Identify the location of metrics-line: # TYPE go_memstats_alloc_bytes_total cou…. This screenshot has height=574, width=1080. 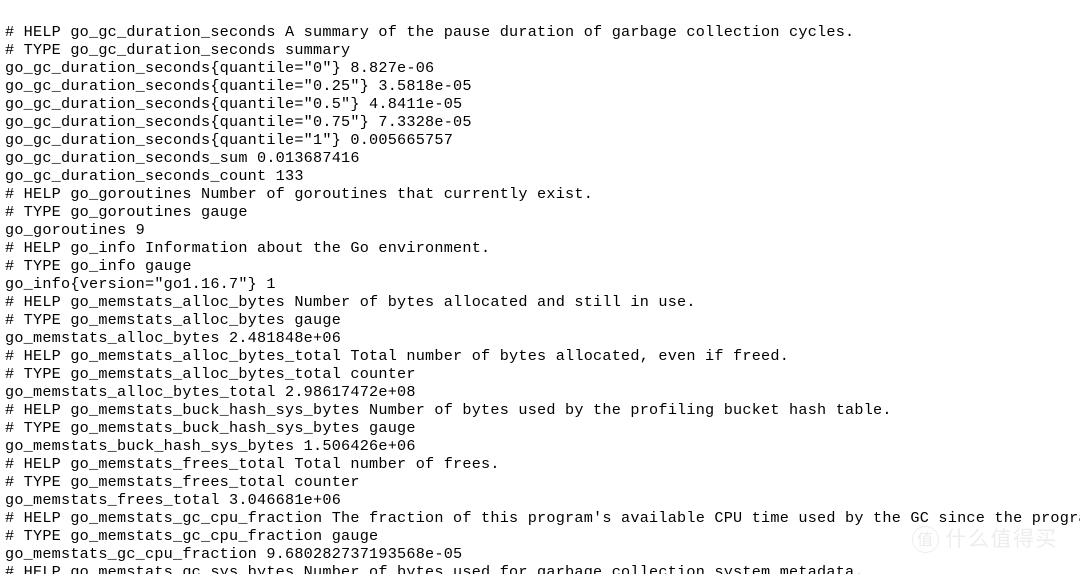
(210, 374).